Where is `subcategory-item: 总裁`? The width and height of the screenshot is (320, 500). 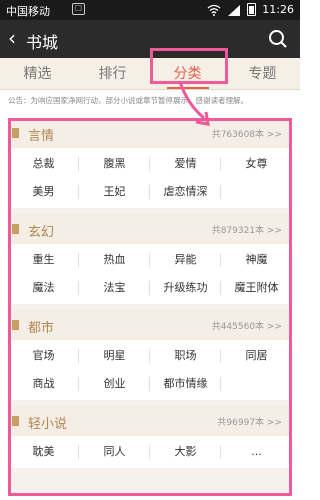 subcategory-item: 总裁 is located at coordinates (43, 164).